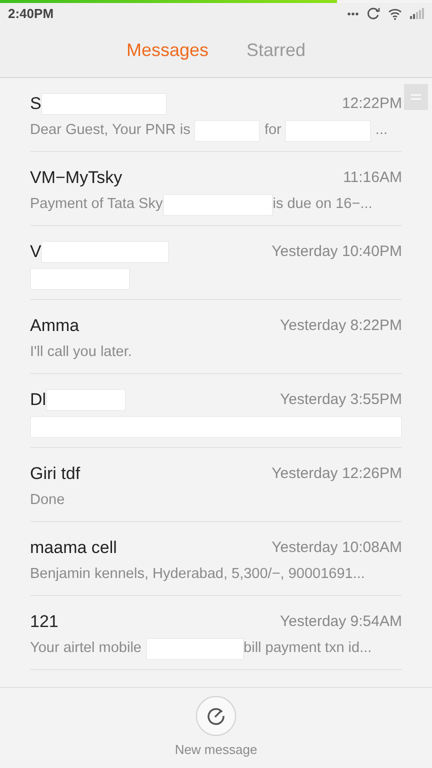 This screenshot has width=432, height=768. I want to click on sync-icon, so click(373, 13).